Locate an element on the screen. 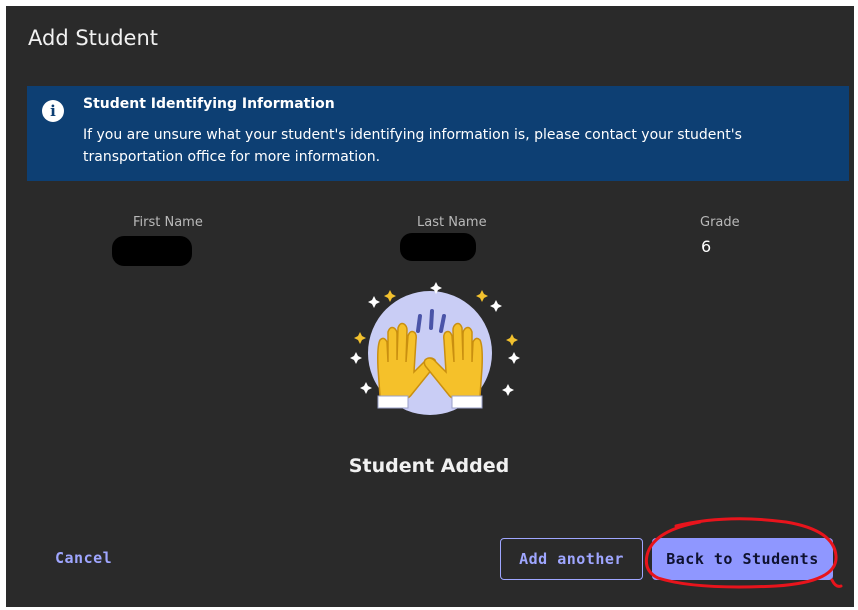 This screenshot has height=610, width=858. cancel-button: Cancel is located at coordinates (83, 558).